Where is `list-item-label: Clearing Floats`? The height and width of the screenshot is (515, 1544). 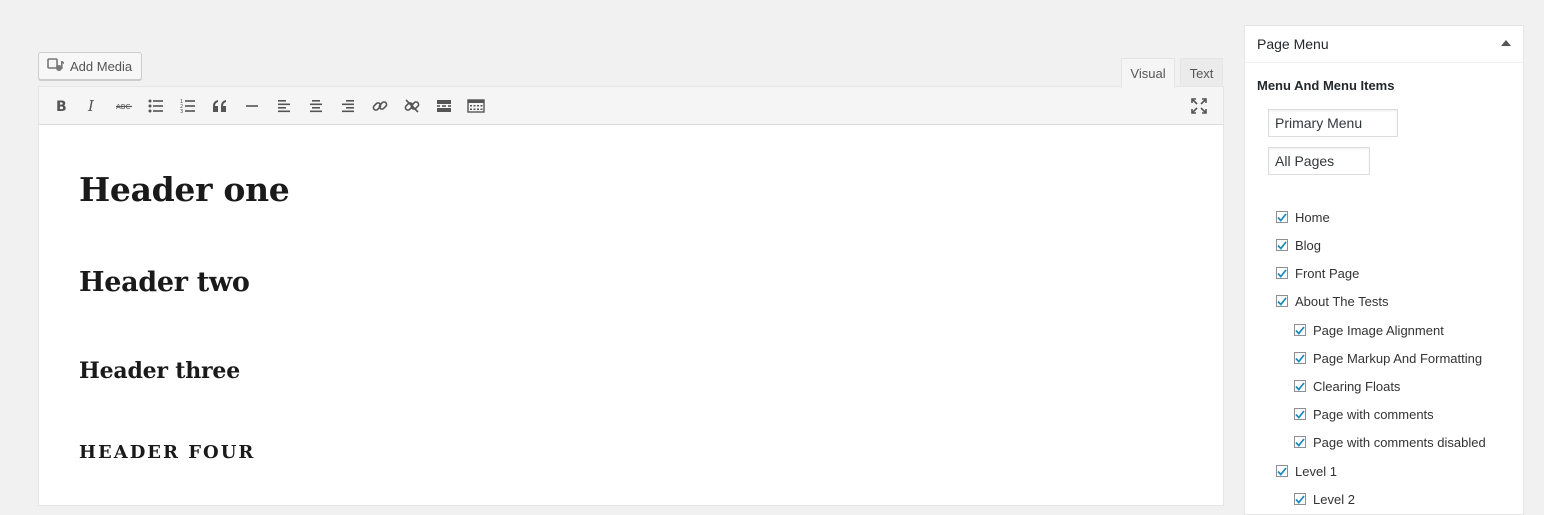 list-item-label: Clearing Floats is located at coordinates (1357, 386).